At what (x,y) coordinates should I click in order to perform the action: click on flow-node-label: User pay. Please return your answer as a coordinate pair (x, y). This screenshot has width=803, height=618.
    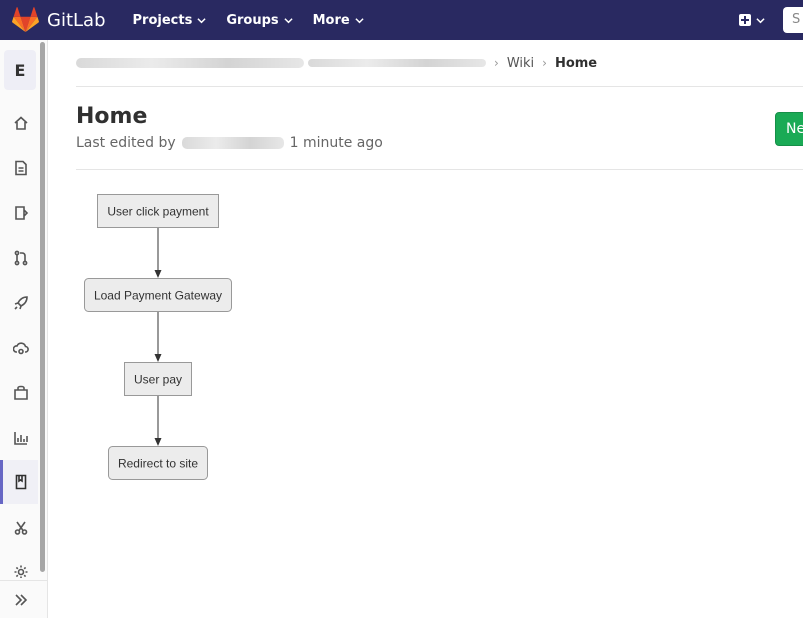
    Looking at the image, I should click on (158, 380).